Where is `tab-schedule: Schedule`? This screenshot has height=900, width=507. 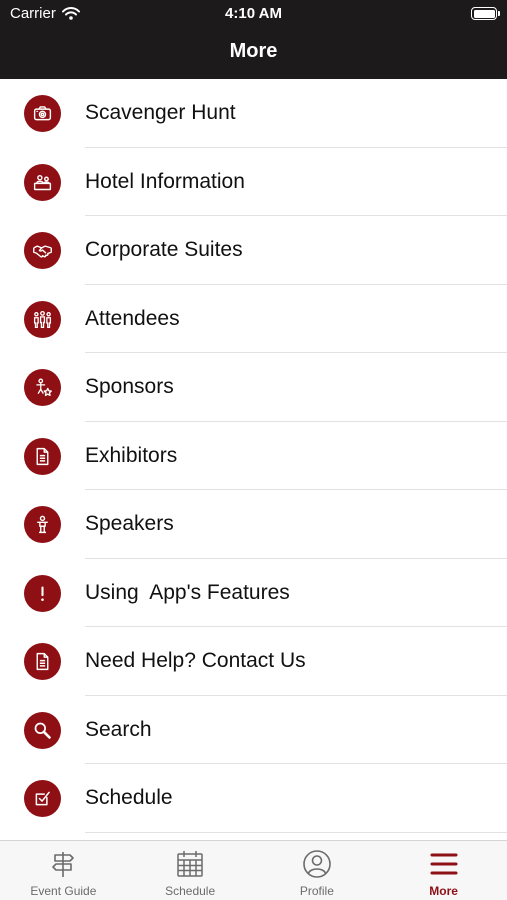
tab-schedule: Schedule is located at coordinates (190, 870).